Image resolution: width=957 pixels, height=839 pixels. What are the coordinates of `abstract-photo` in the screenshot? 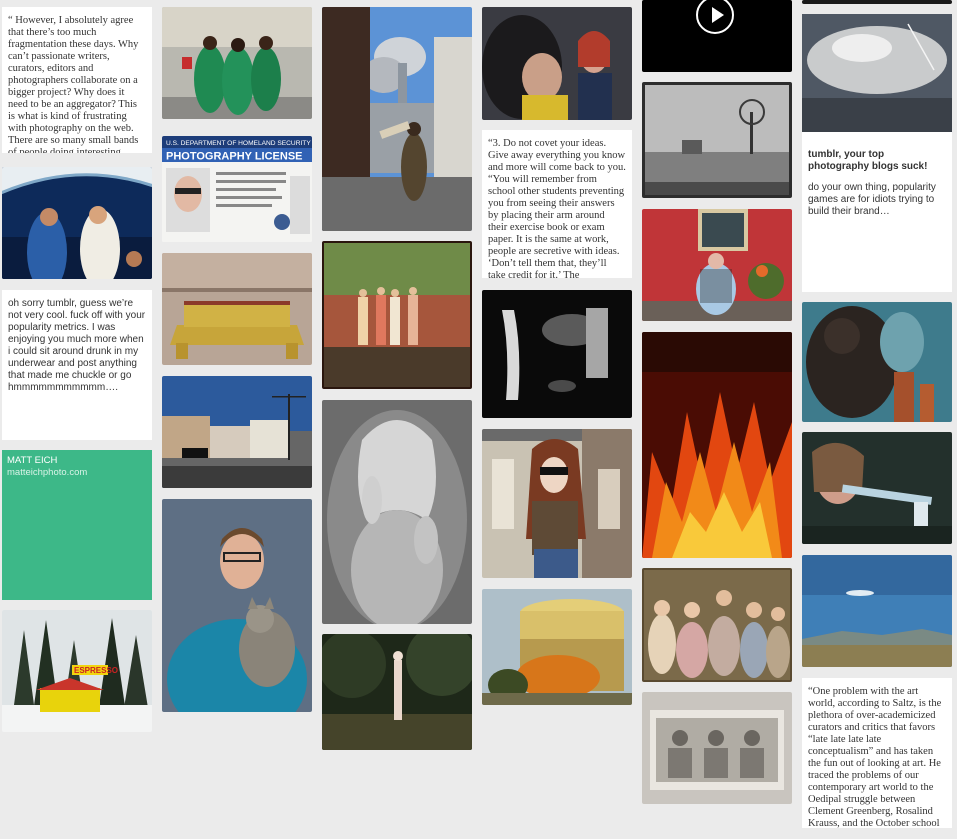 It's located at (557, 354).